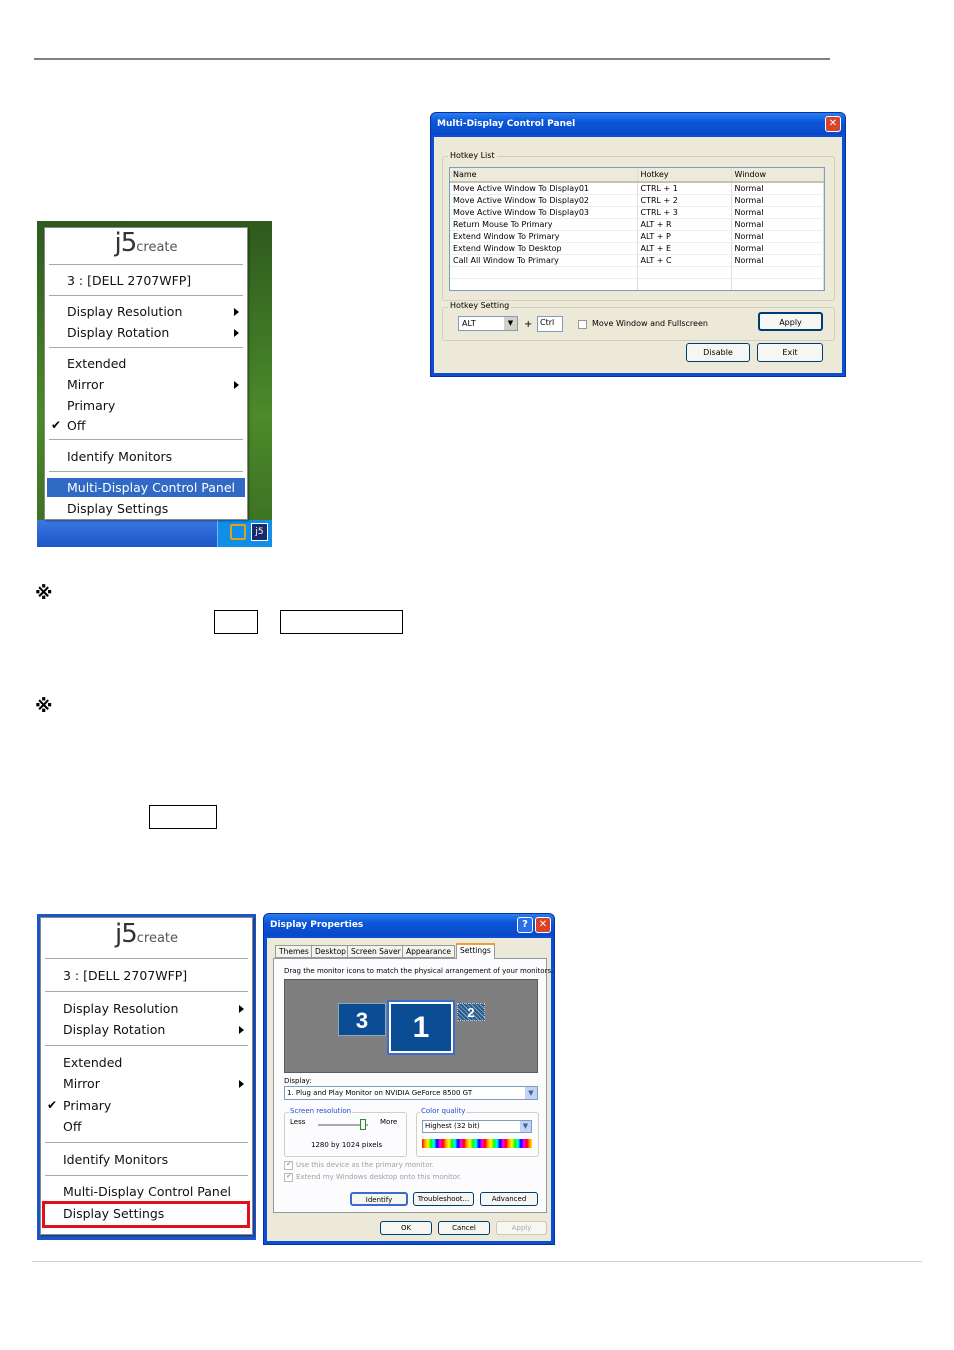  What do you see at coordinates (362, 1019) in the screenshot?
I see `monitor-3: 3` at bounding box center [362, 1019].